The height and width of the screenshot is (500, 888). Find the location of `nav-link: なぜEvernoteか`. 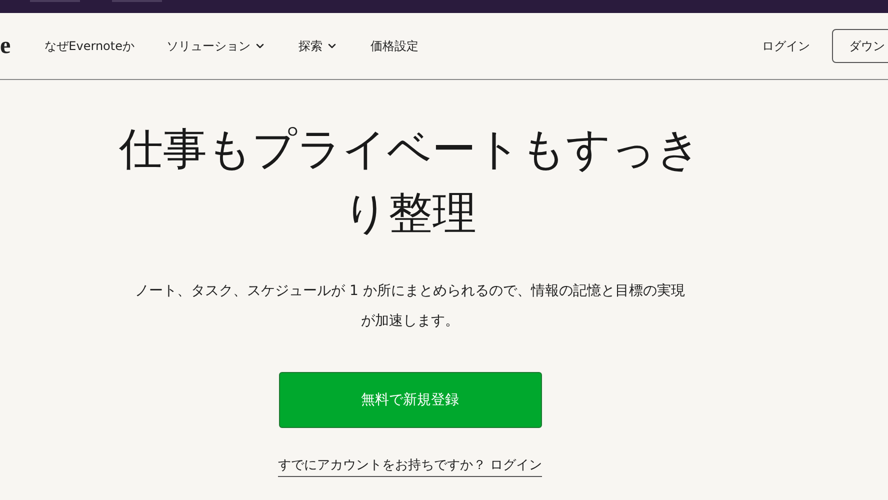

nav-link: なぜEvernoteか is located at coordinates (89, 46).